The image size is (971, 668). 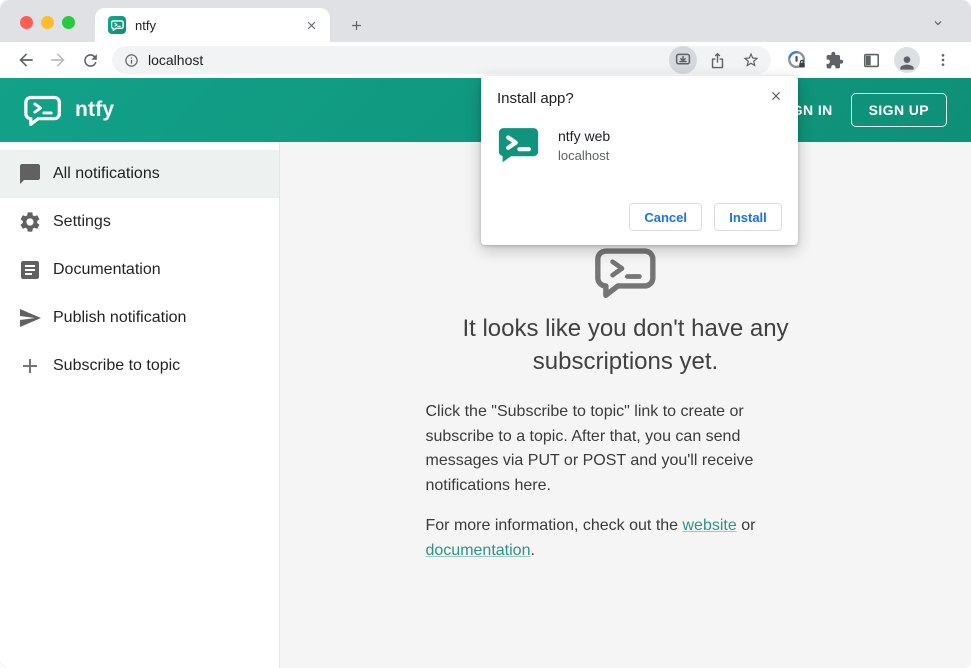 What do you see at coordinates (30, 222) in the screenshot?
I see `gear-icon` at bounding box center [30, 222].